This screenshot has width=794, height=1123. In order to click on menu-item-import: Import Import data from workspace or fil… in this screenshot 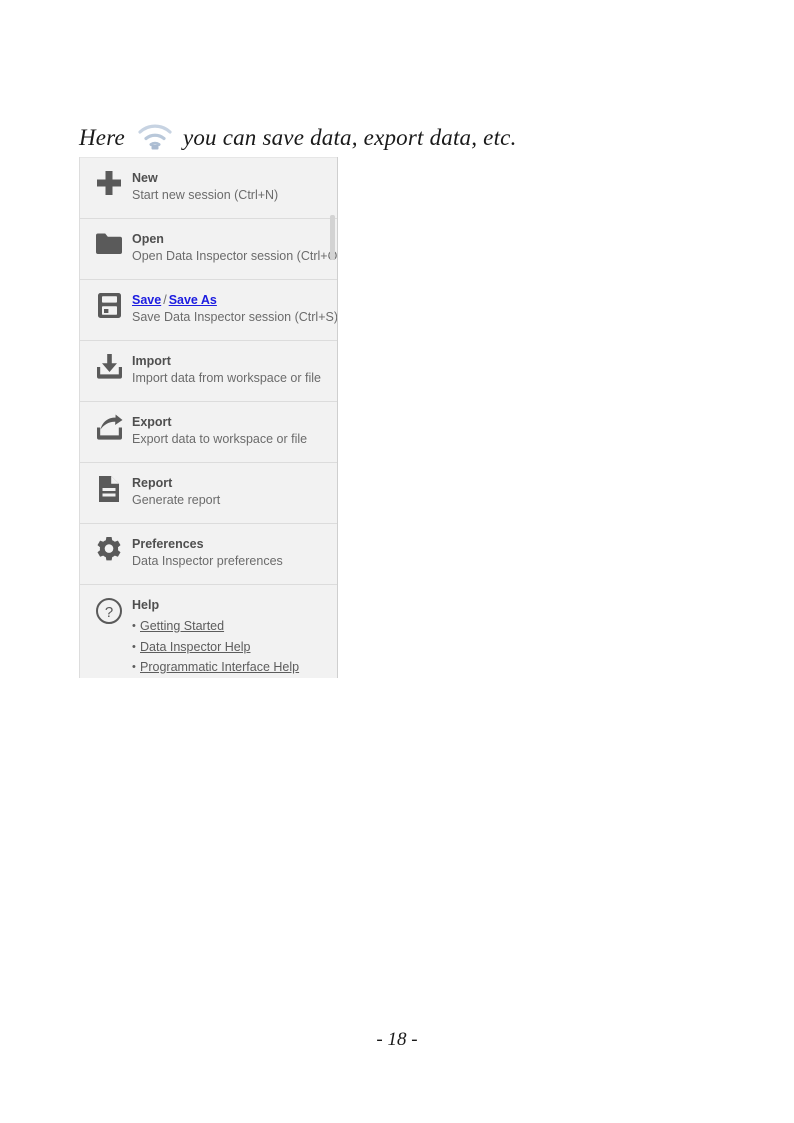, I will do `click(208, 371)`.